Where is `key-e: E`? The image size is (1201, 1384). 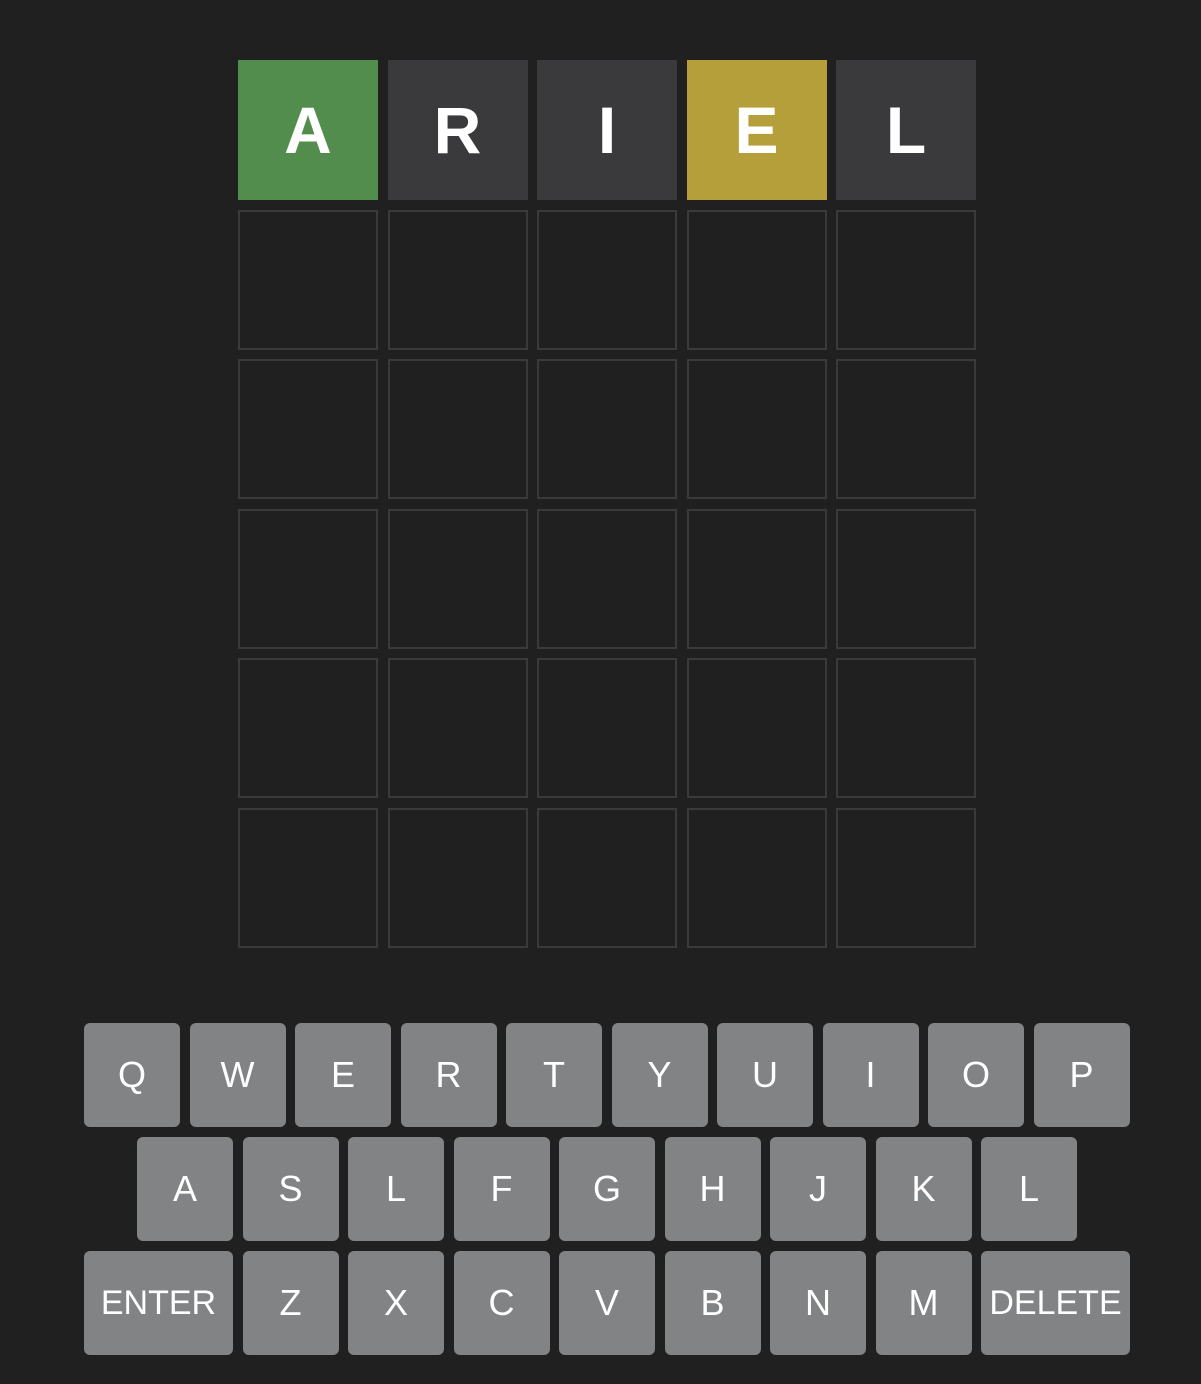 key-e: E is located at coordinates (343, 1075).